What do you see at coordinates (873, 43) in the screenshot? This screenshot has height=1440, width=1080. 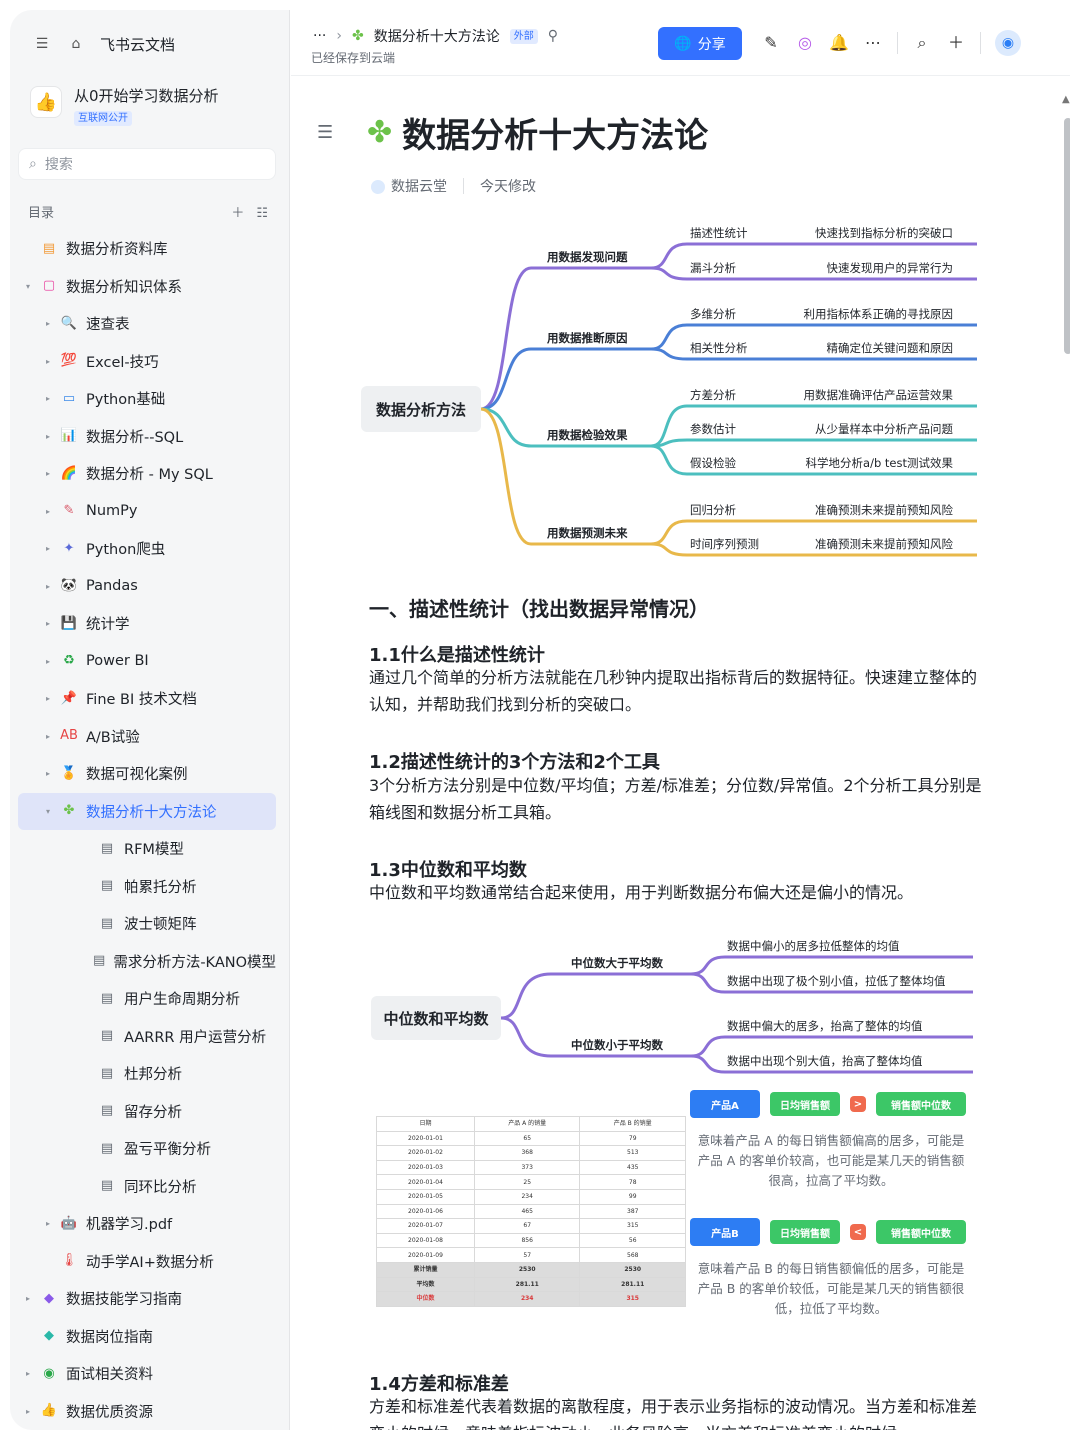 I see `more-options-icon: ⋯` at bounding box center [873, 43].